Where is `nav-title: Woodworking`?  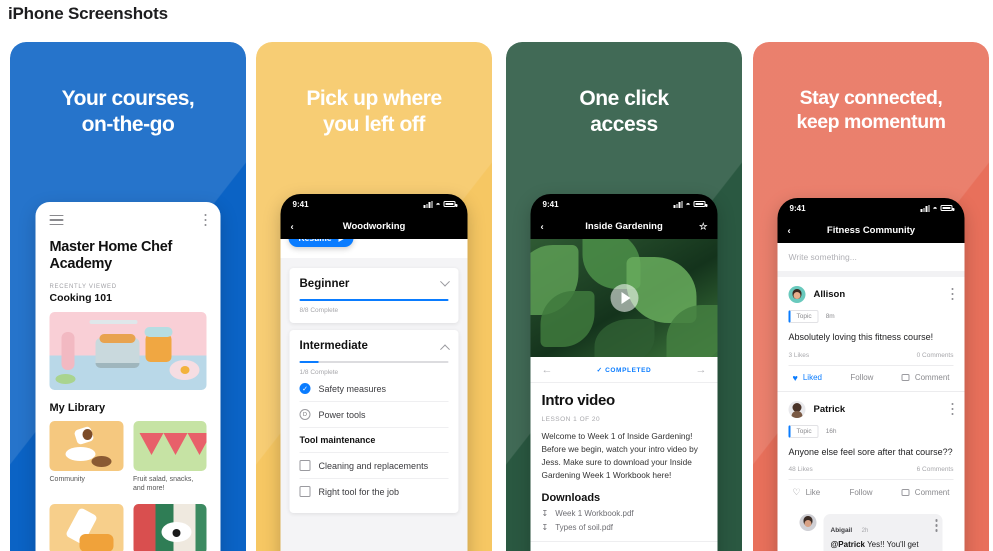 nav-title: Woodworking is located at coordinates (374, 226).